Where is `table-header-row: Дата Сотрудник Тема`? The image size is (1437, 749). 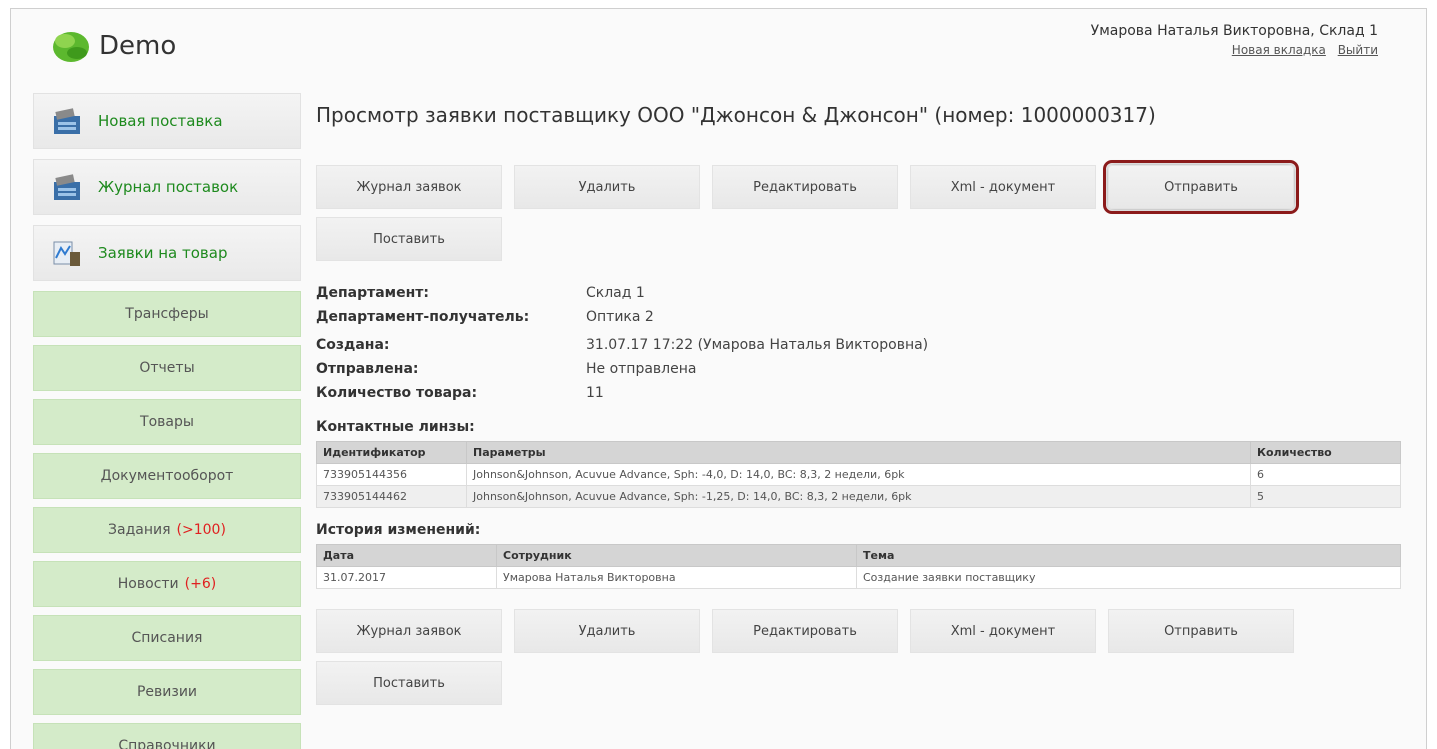 table-header-row: Дата Сотрудник Тема is located at coordinates (858, 555).